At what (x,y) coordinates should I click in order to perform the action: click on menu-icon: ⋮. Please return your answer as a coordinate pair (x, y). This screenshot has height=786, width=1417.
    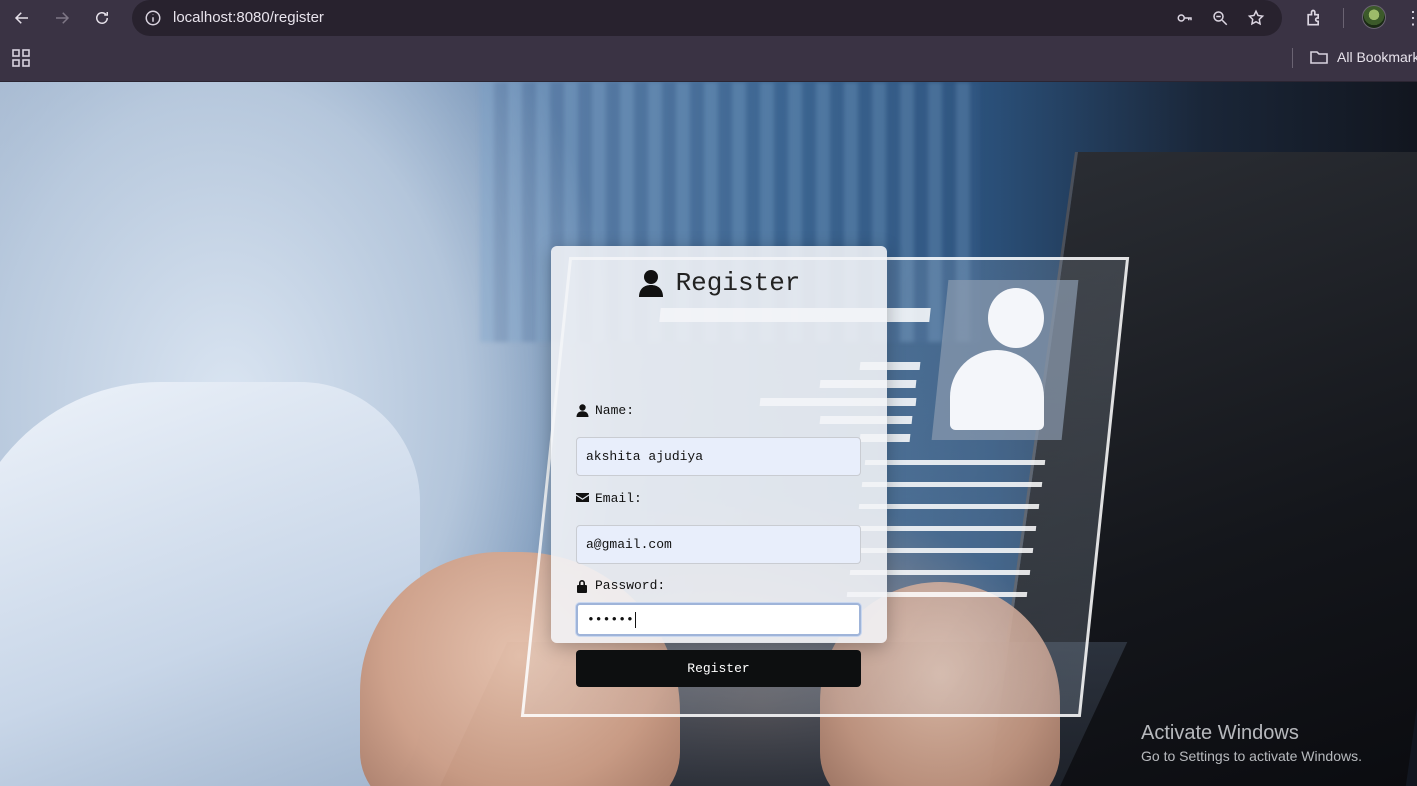
    Looking at the image, I should click on (1410, 18).